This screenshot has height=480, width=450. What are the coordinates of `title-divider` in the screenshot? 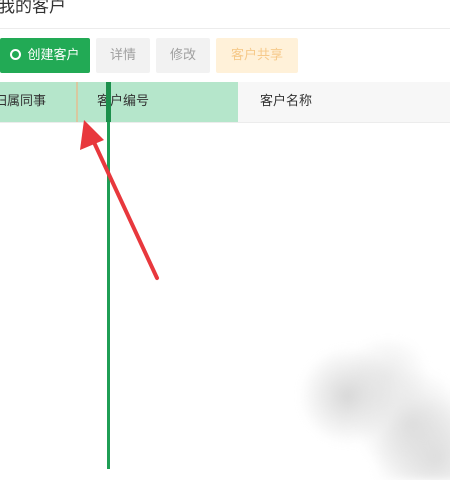 It's located at (225, 28).